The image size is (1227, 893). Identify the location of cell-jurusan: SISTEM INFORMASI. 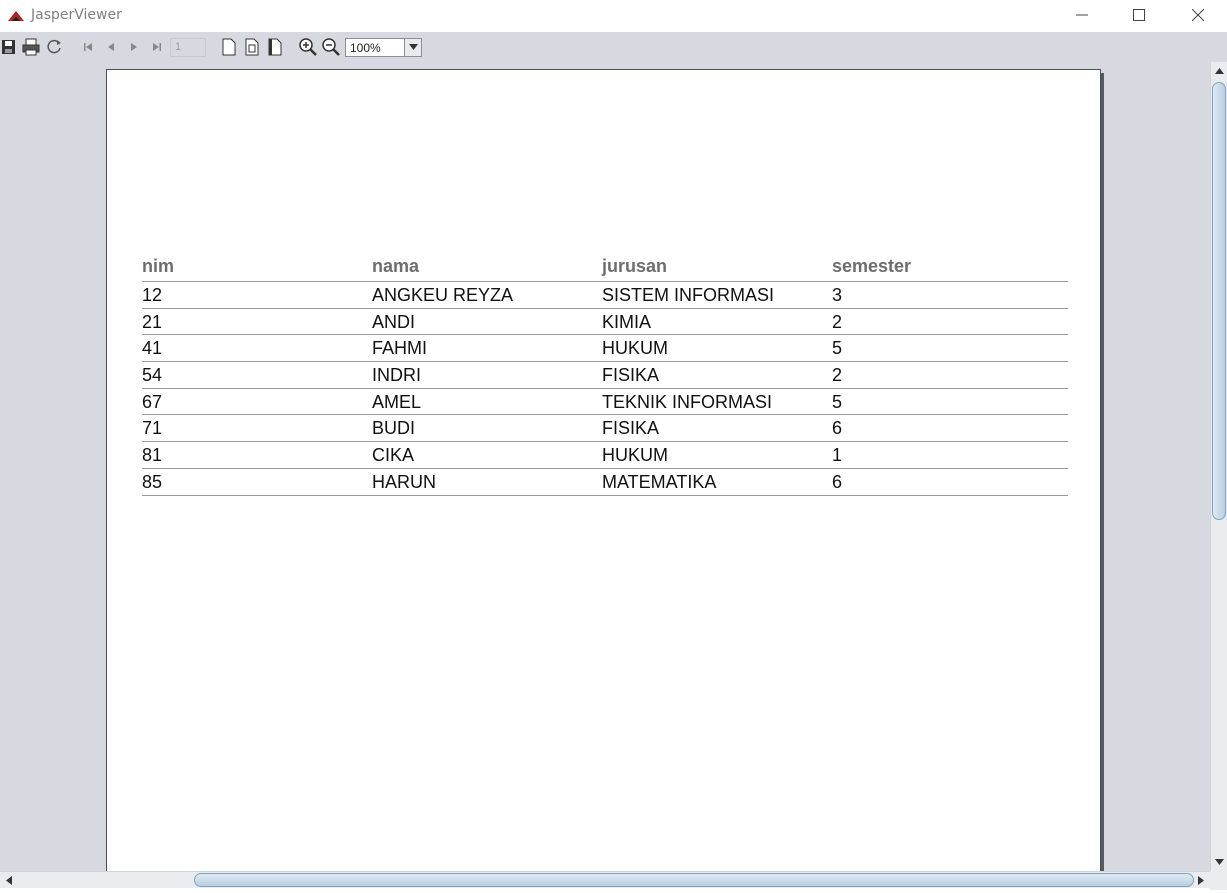
(688, 295).